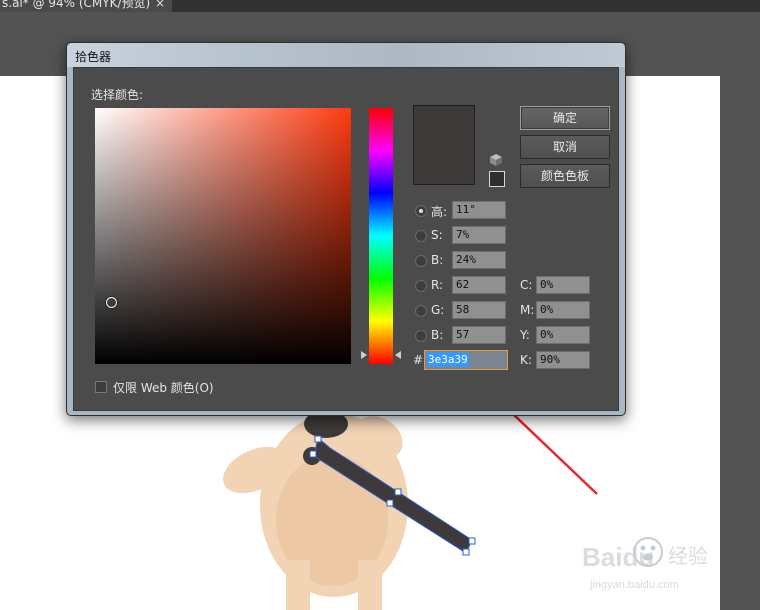 This screenshot has height=610, width=760. I want to click on hue-label: 高:, so click(439, 212).